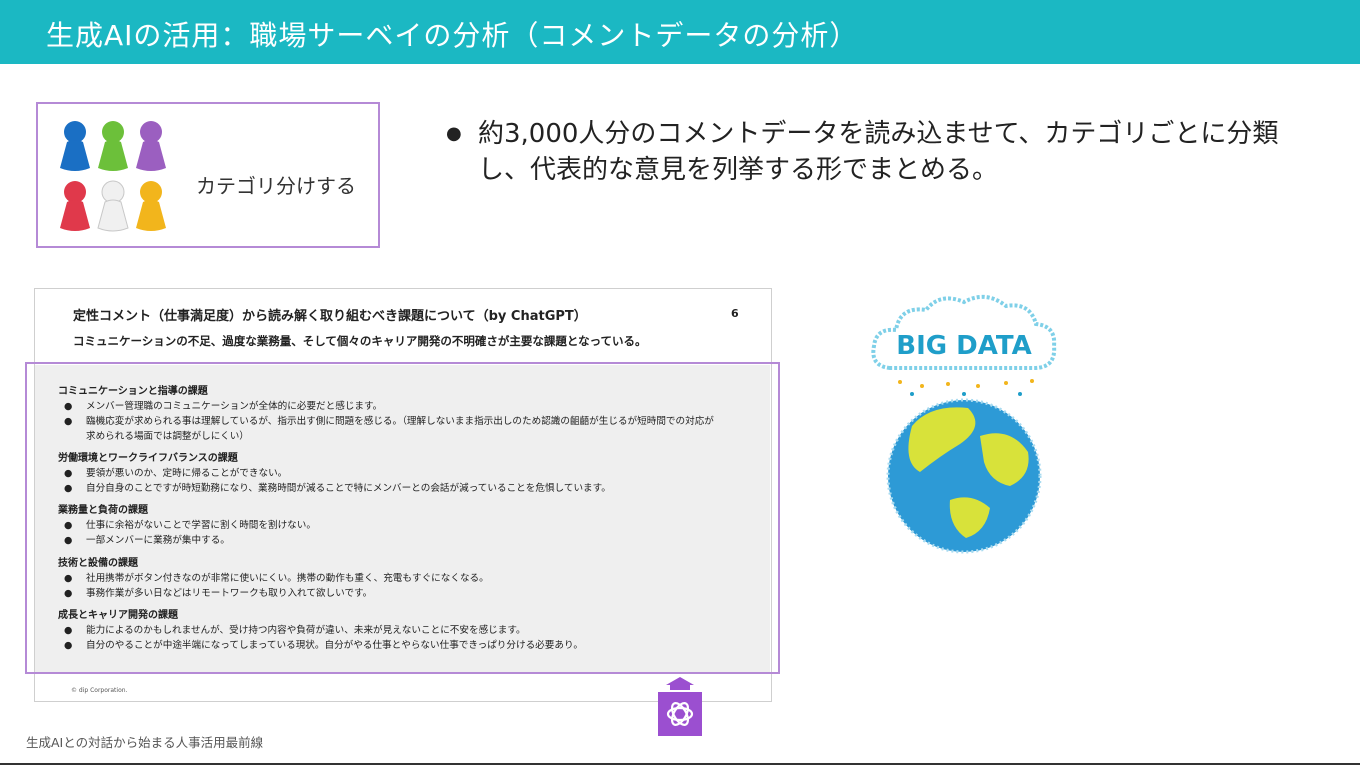 Image resolution: width=1360 pixels, height=765 pixels. Describe the element at coordinates (966, 387) in the screenshot. I see `data-rain` at that location.